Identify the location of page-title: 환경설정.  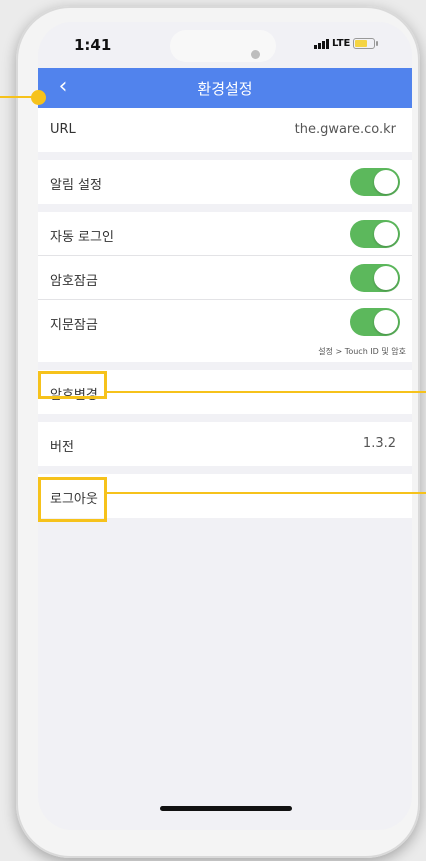
(225, 89).